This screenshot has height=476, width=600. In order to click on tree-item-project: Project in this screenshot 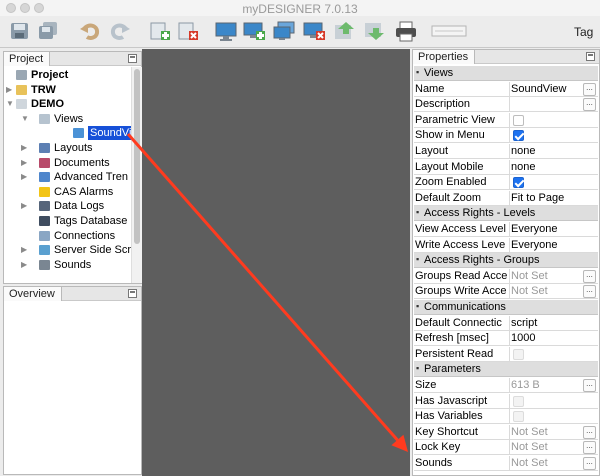, I will do `click(66, 75)`.